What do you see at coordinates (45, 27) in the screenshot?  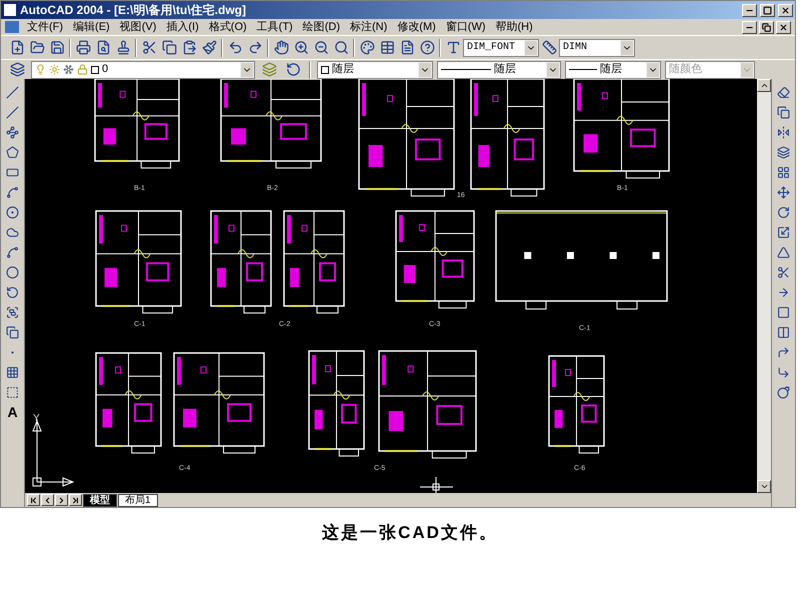 I see `menu-item: 文件(F)` at bounding box center [45, 27].